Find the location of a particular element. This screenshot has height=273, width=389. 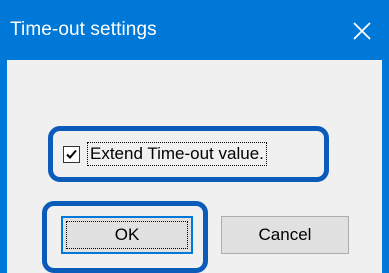

cancel-button-label: Cancel is located at coordinates (285, 234).